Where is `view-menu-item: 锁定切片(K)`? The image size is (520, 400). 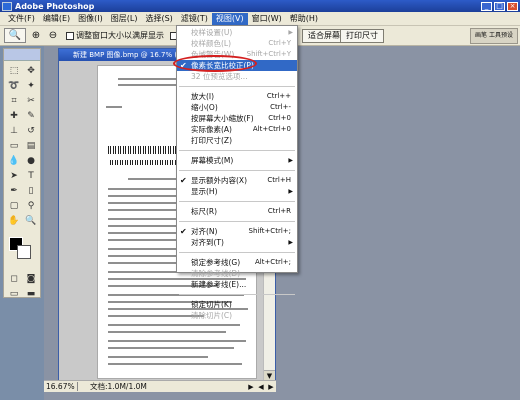 view-menu-item: 锁定切片(K) is located at coordinates (237, 304).